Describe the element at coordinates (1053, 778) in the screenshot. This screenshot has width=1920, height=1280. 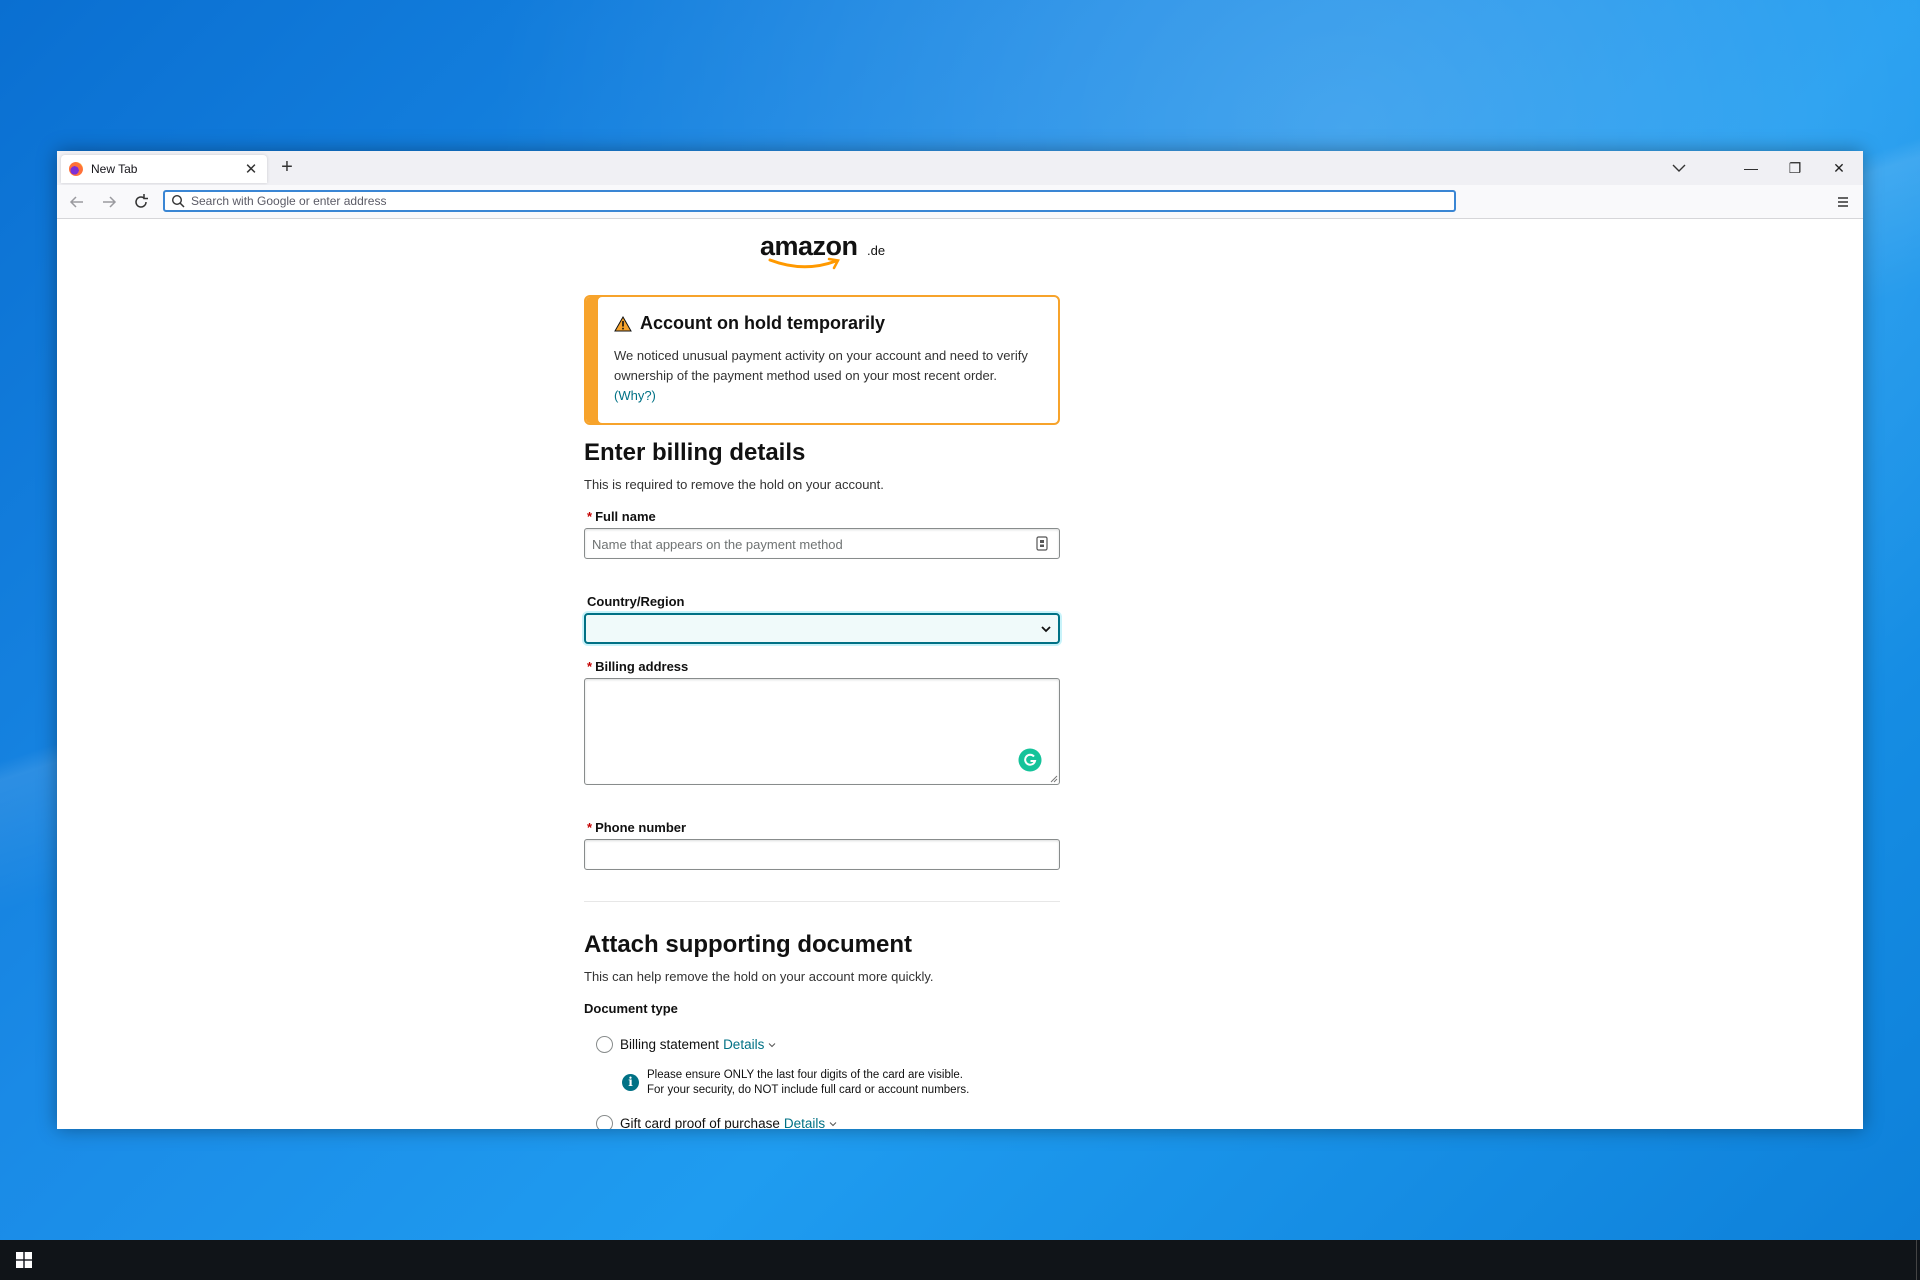
I see `resize-handle-icon` at that location.